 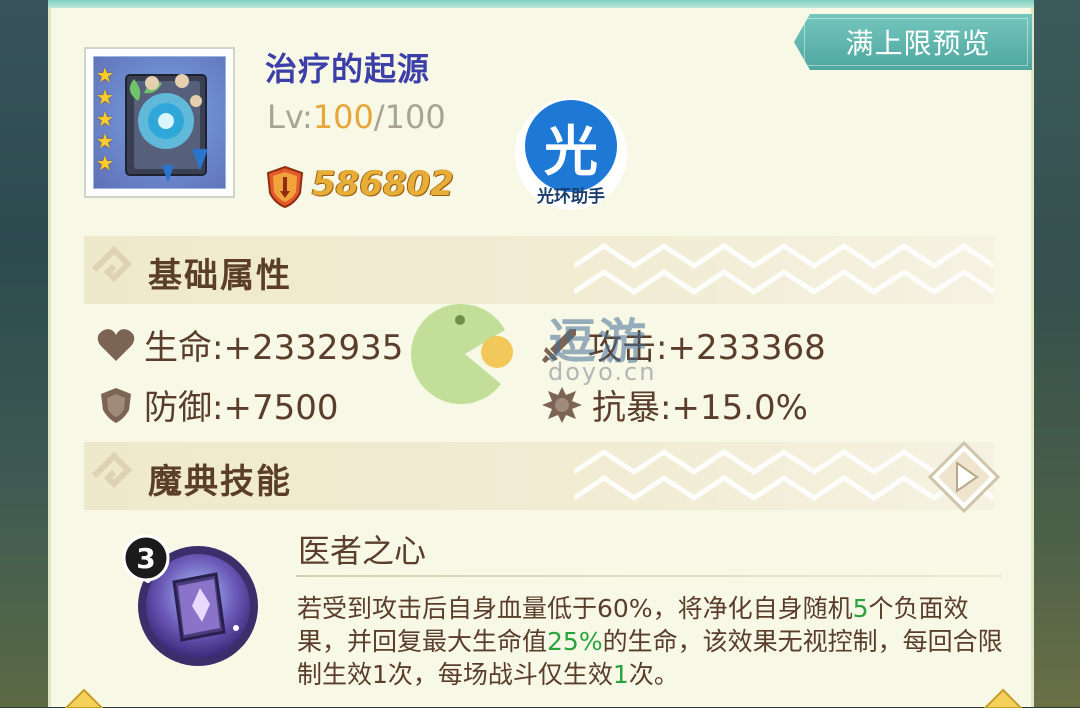 What do you see at coordinates (649, 576) in the screenshot?
I see `skill-divider` at bounding box center [649, 576].